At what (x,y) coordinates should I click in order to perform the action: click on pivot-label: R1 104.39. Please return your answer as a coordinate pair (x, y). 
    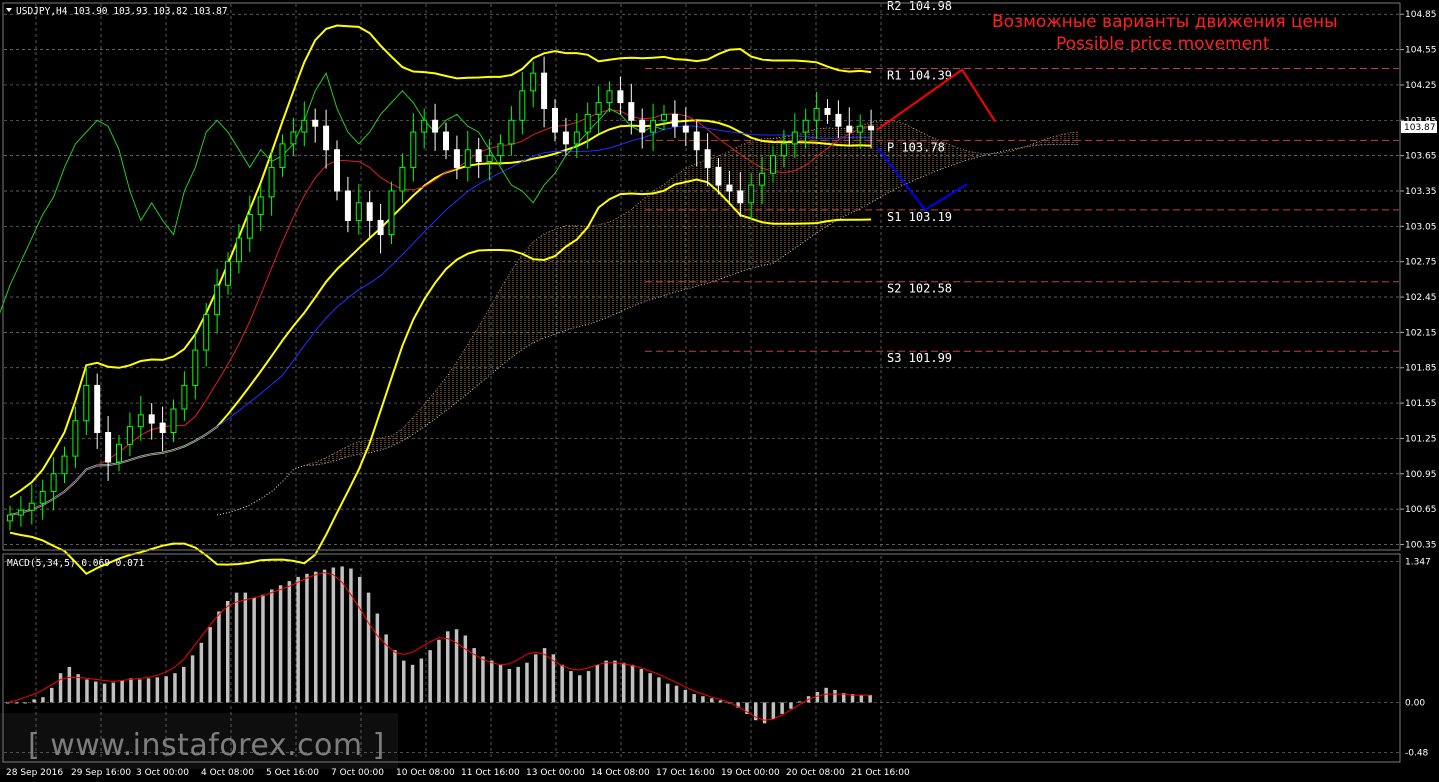
    Looking at the image, I should click on (919, 75).